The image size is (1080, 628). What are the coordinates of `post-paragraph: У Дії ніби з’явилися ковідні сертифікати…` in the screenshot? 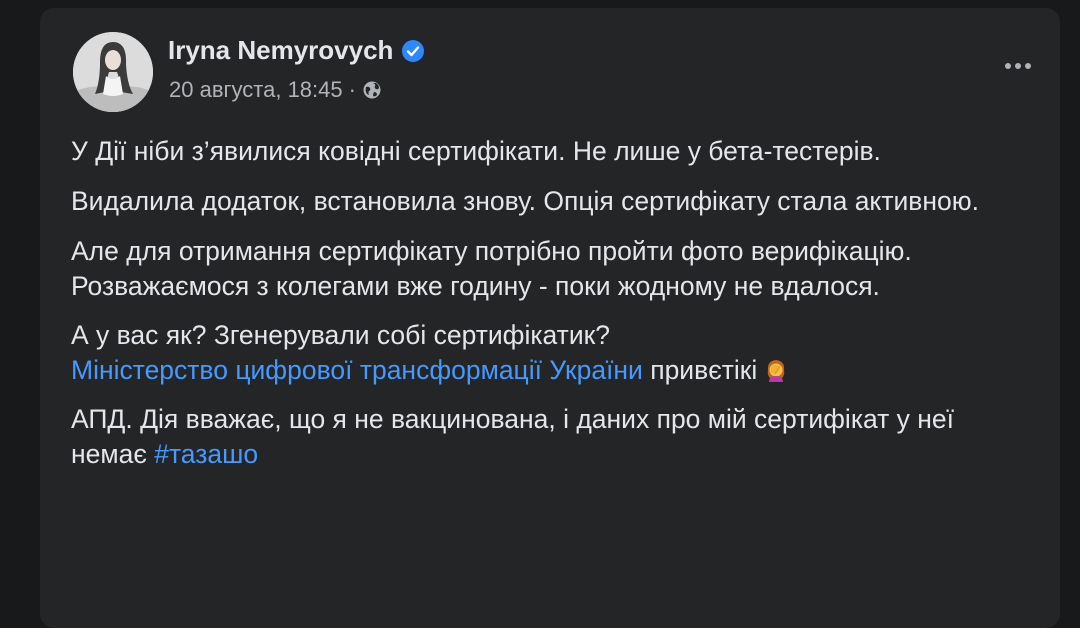 It's located at (476, 151).